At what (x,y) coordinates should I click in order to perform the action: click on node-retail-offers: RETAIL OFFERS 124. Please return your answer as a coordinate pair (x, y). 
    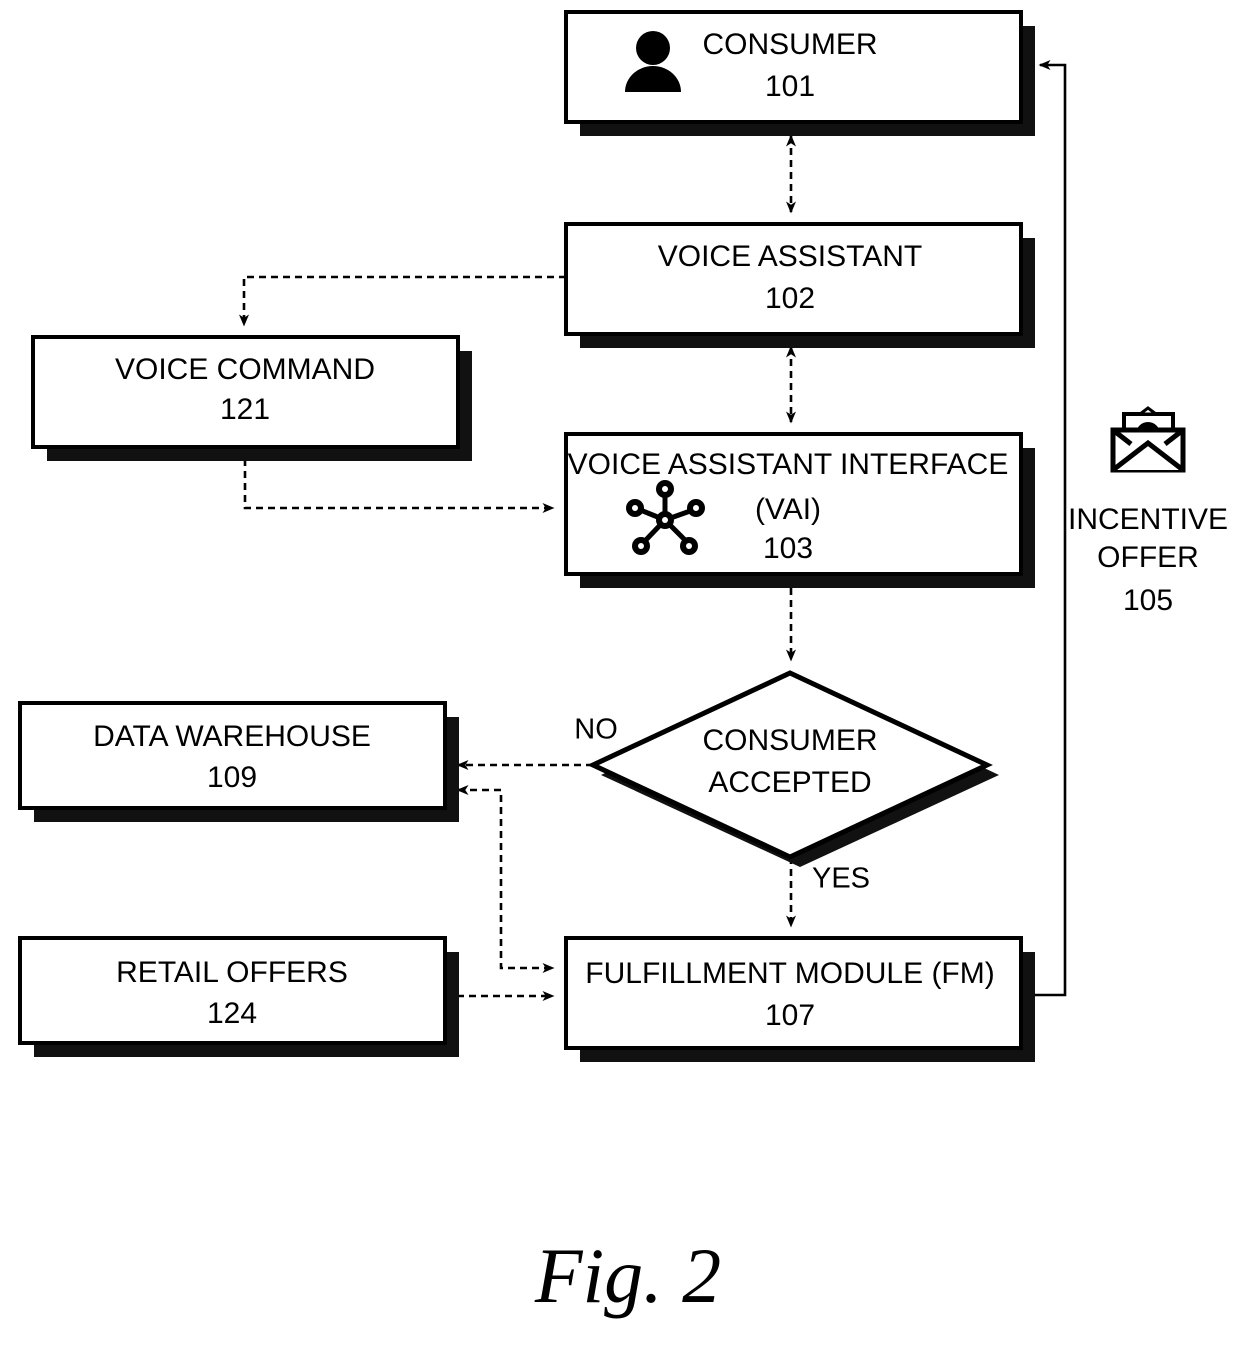
    Looking at the image, I should click on (238, 996).